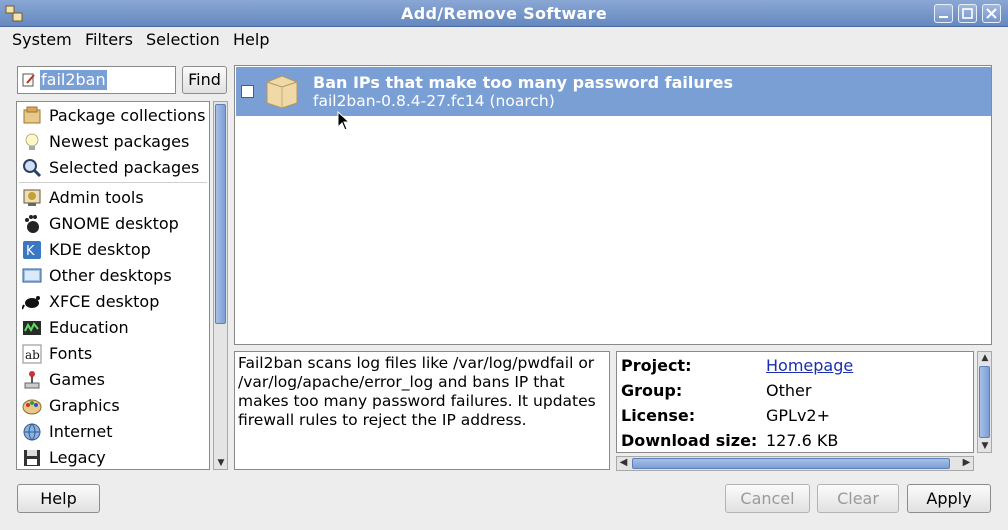 This screenshot has width=1008, height=530. What do you see at coordinates (31, 303) in the screenshot?
I see `xfce-mouse-icon` at bounding box center [31, 303].